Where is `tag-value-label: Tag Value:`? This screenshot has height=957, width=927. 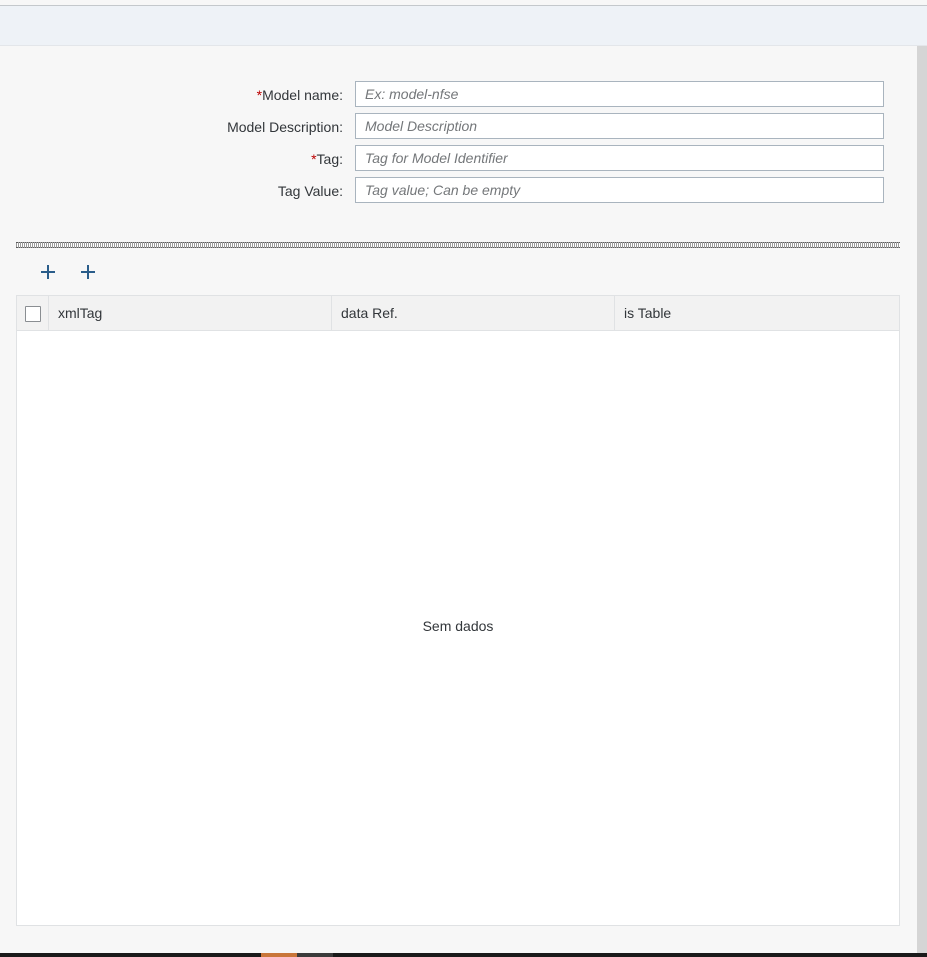 tag-value-label: Tag Value: is located at coordinates (310, 191).